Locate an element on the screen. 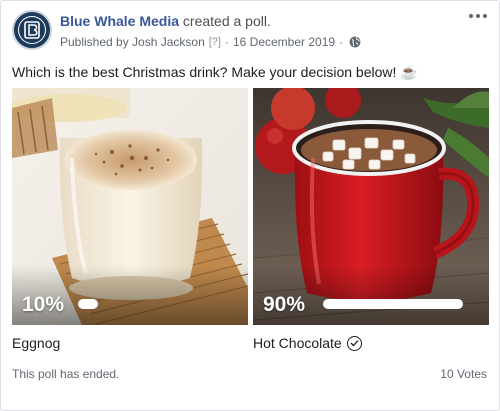 This screenshot has height=411, width=500. post-header: Blue Whale Media created a poll. is located at coordinates (165, 21).